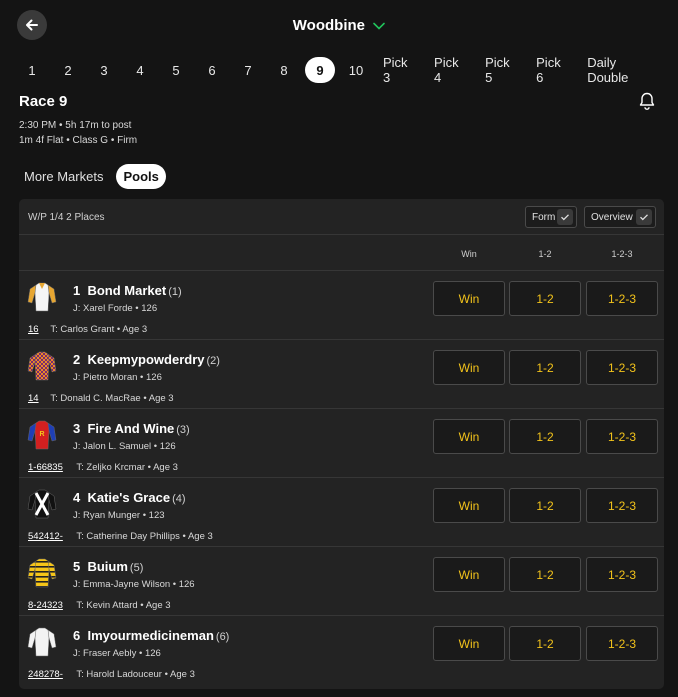  Describe the element at coordinates (77, 290) in the screenshot. I see `runner-number: 1` at that location.